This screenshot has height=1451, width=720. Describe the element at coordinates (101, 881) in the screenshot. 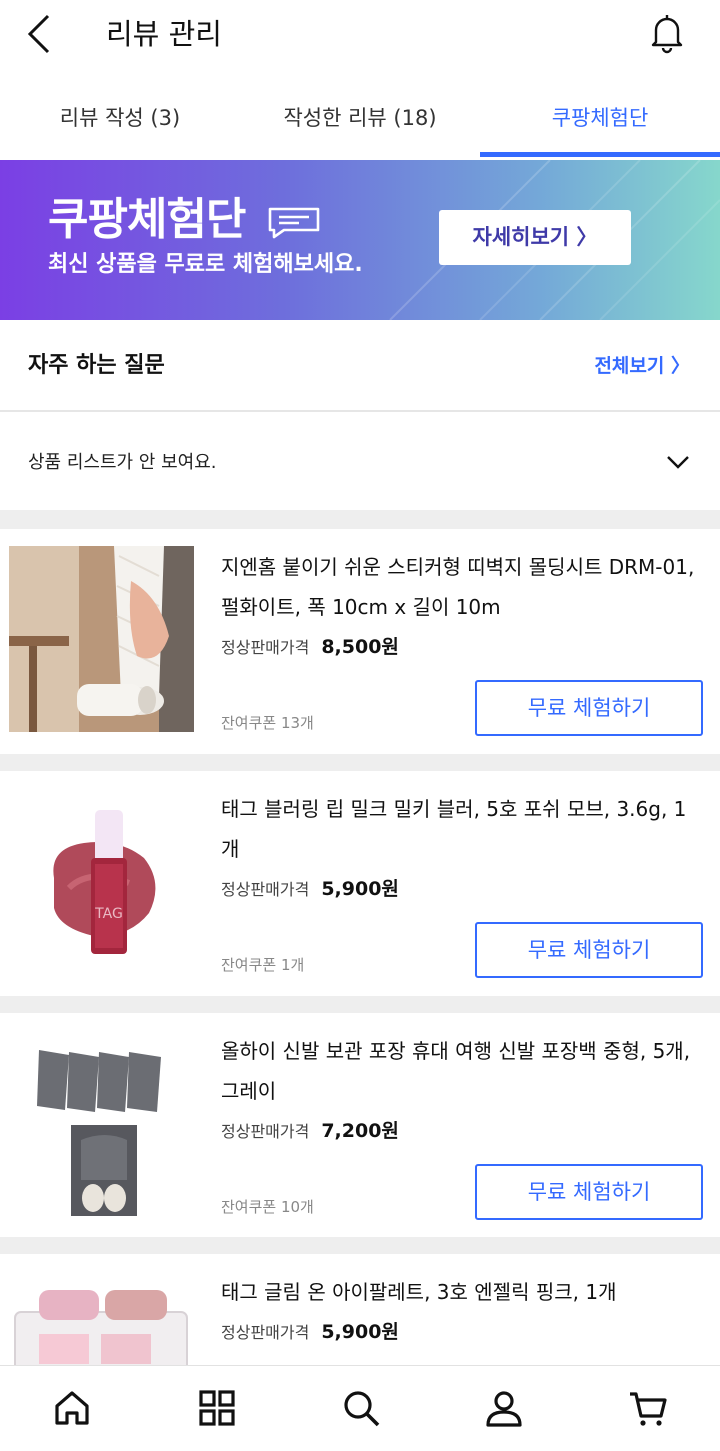

I see `product-image: TAG` at that location.